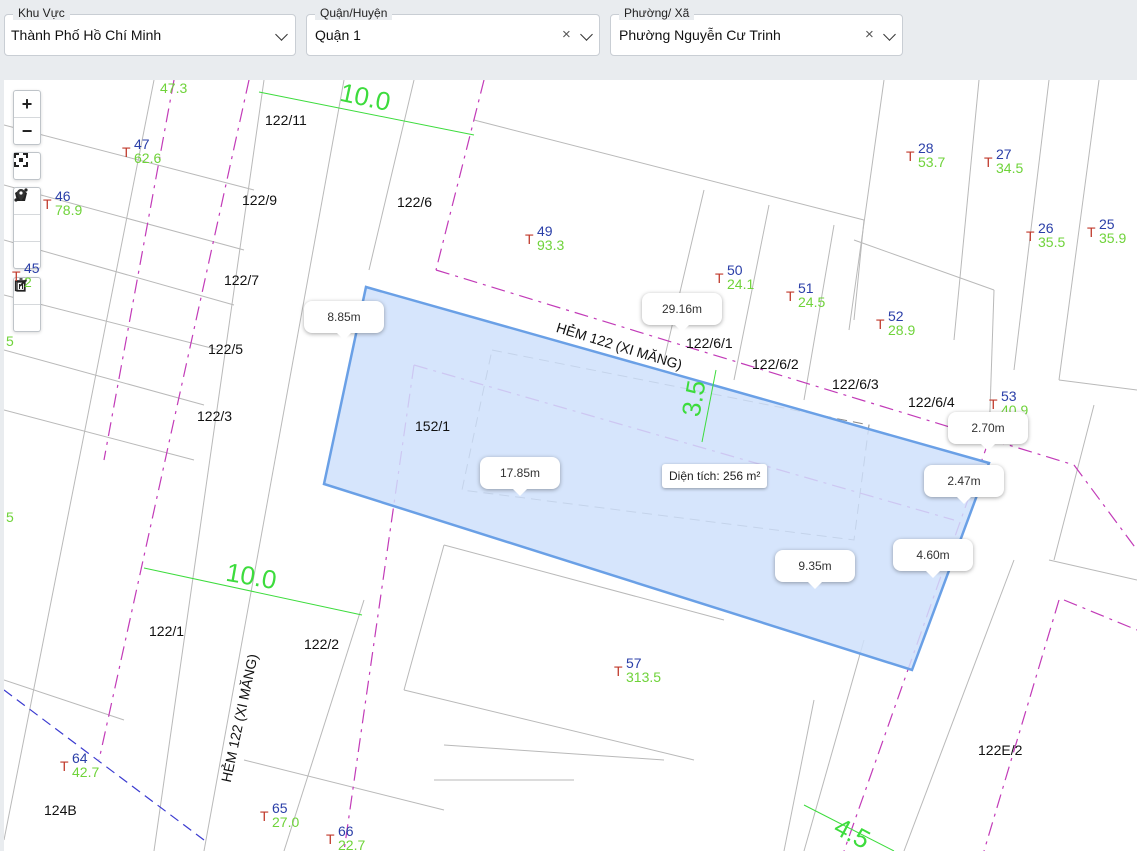 This screenshot has height=851, width=1137. Describe the element at coordinates (322, 644) in the screenshot. I see `parcel-label: 122/2` at that location.